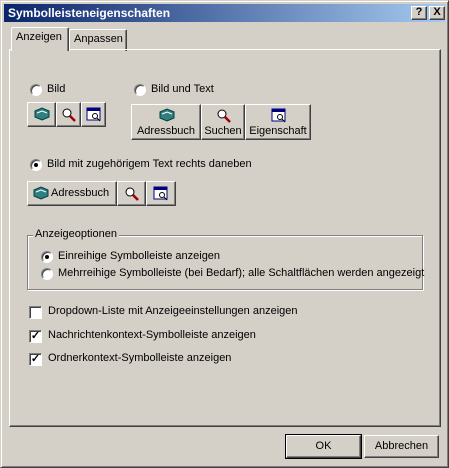 This screenshot has width=449, height=468. What do you see at coordinates (401, 446) in the screenshot?
I see `cancel-button: Abbrechen` at bounding box center [401, 446].